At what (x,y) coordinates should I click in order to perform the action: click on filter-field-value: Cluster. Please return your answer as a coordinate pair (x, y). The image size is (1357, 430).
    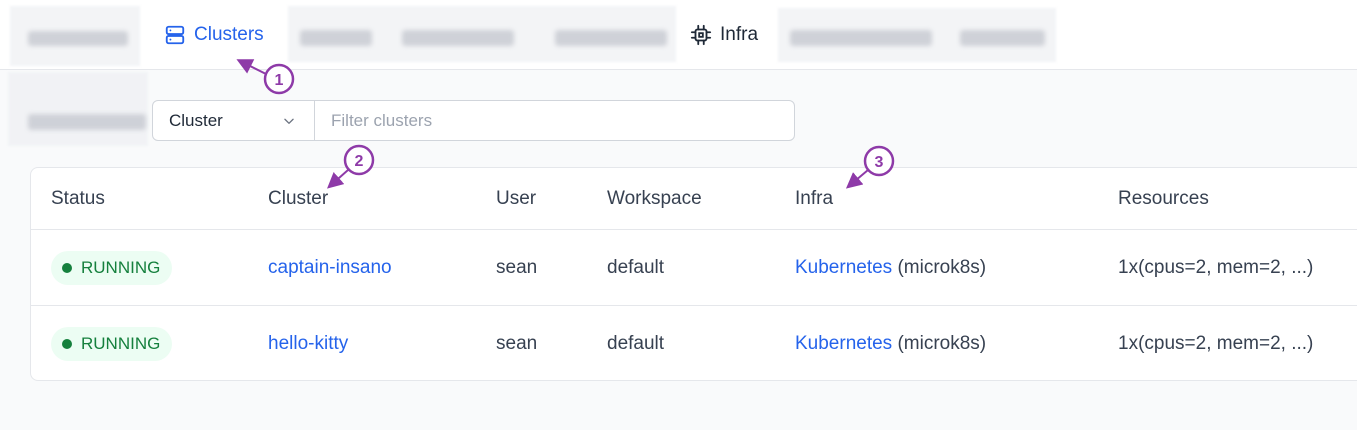
    Looking at the image, I should click on (196, 120).